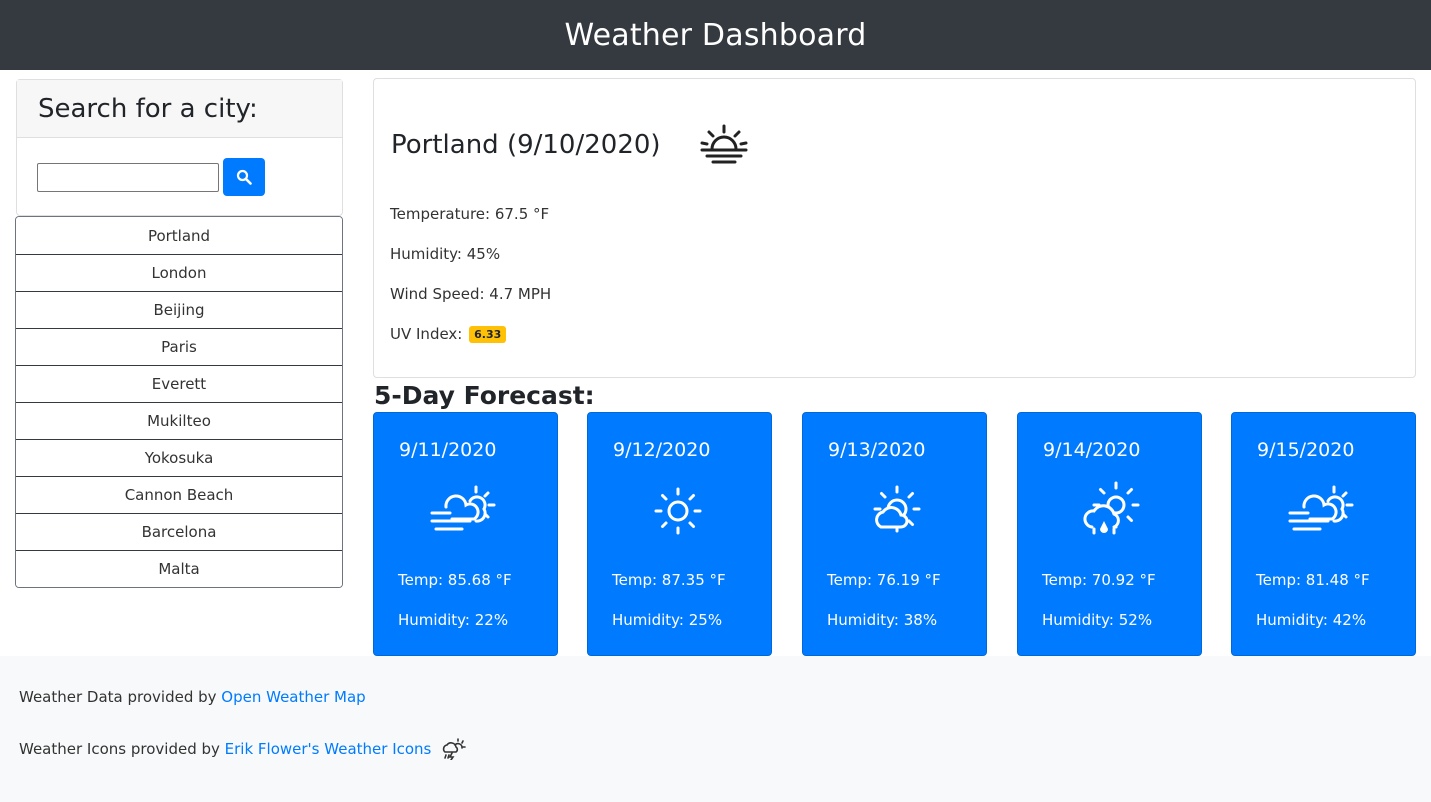 This screenshot has width=1431, height=802. I want to click on forecast-humidity: Humidity: 52%, so click(1097, 620).